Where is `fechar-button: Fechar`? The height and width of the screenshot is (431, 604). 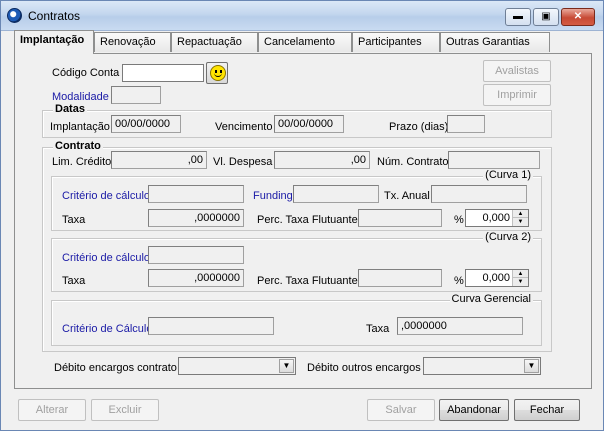
fechar-button: Fechar is located at coordinates (547, 410).